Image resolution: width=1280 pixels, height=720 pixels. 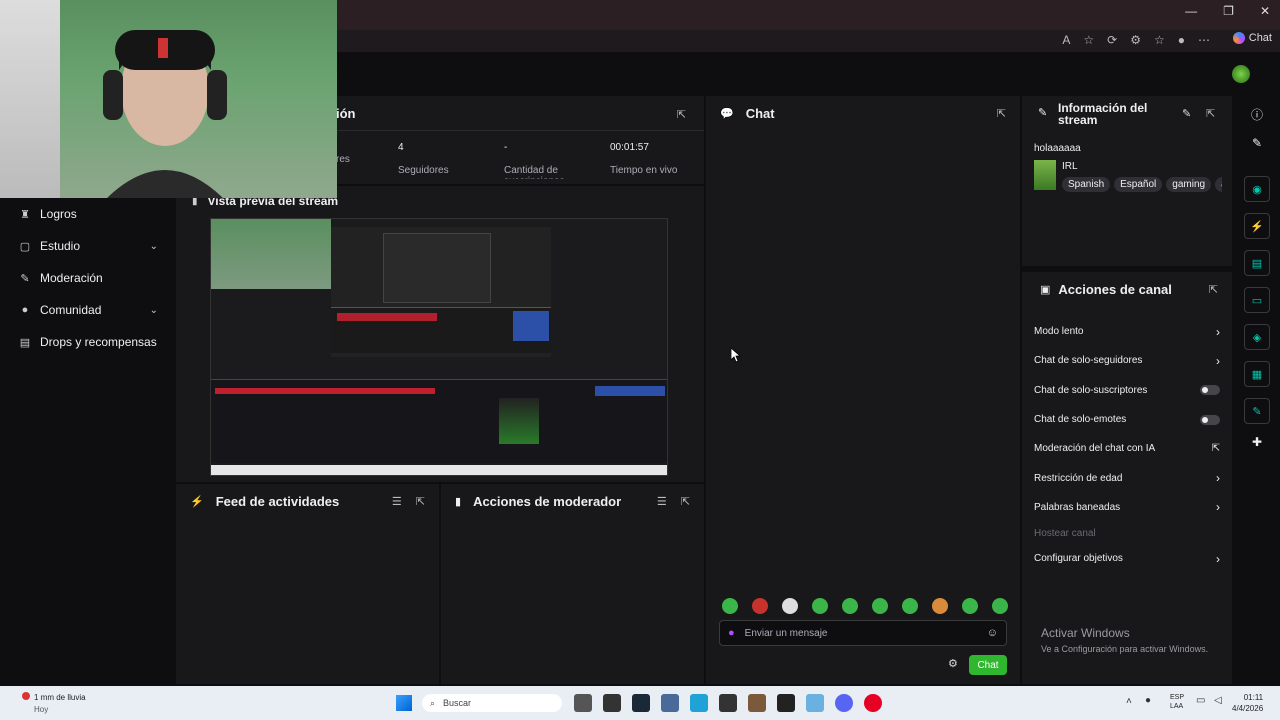 I want to click on emotes-only-toggle, so click(x=1210, y=419).